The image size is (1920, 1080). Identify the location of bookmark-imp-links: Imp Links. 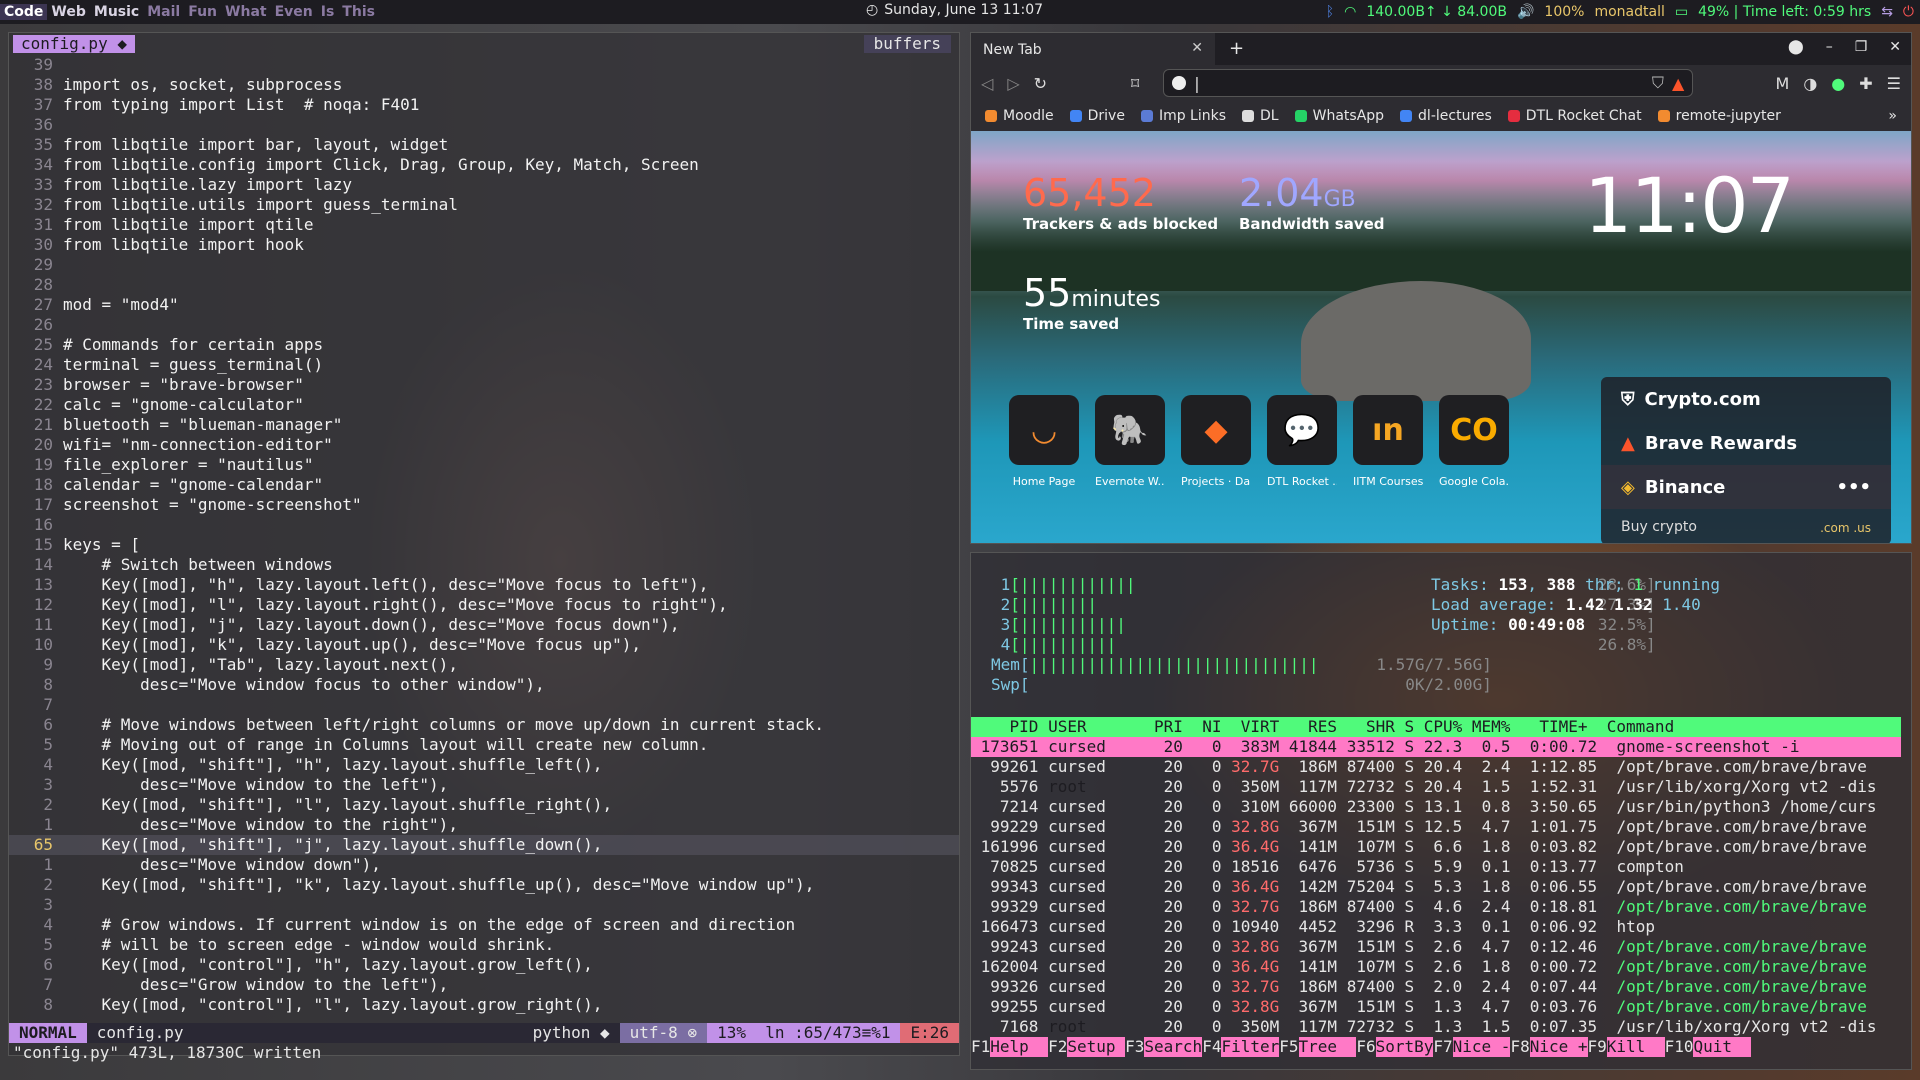
(1183, 116).